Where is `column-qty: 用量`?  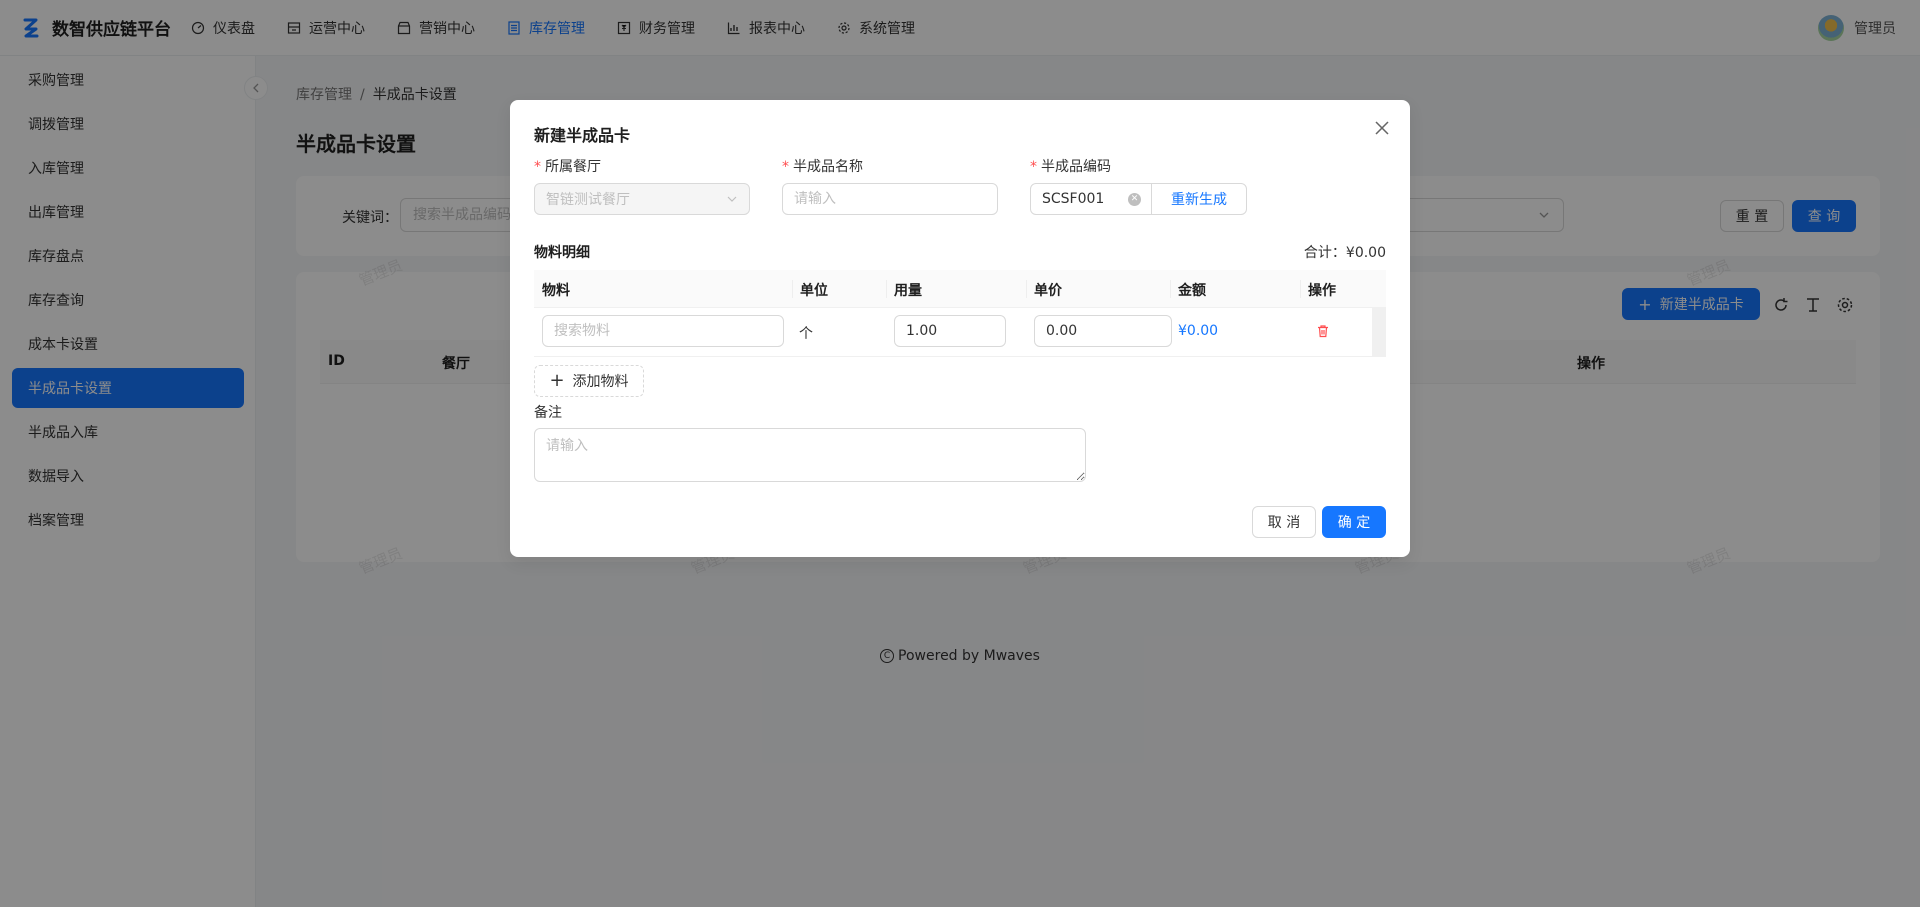 column-qty: 用量 is located at coordinates (908, 291).